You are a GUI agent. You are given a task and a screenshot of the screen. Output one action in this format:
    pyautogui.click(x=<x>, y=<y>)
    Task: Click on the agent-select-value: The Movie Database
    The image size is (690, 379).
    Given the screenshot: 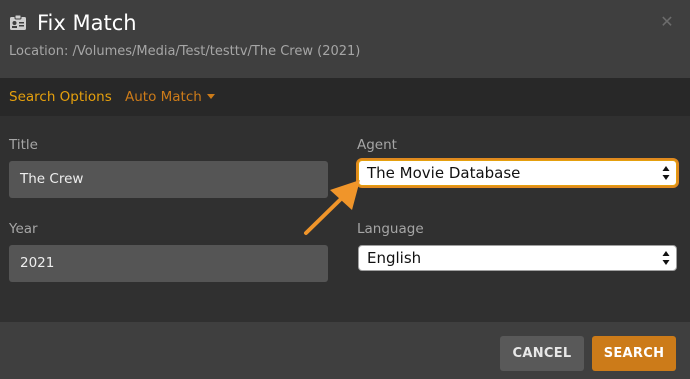 What is the action you would take?
    pyautogui.click(x=444, y=173)
    